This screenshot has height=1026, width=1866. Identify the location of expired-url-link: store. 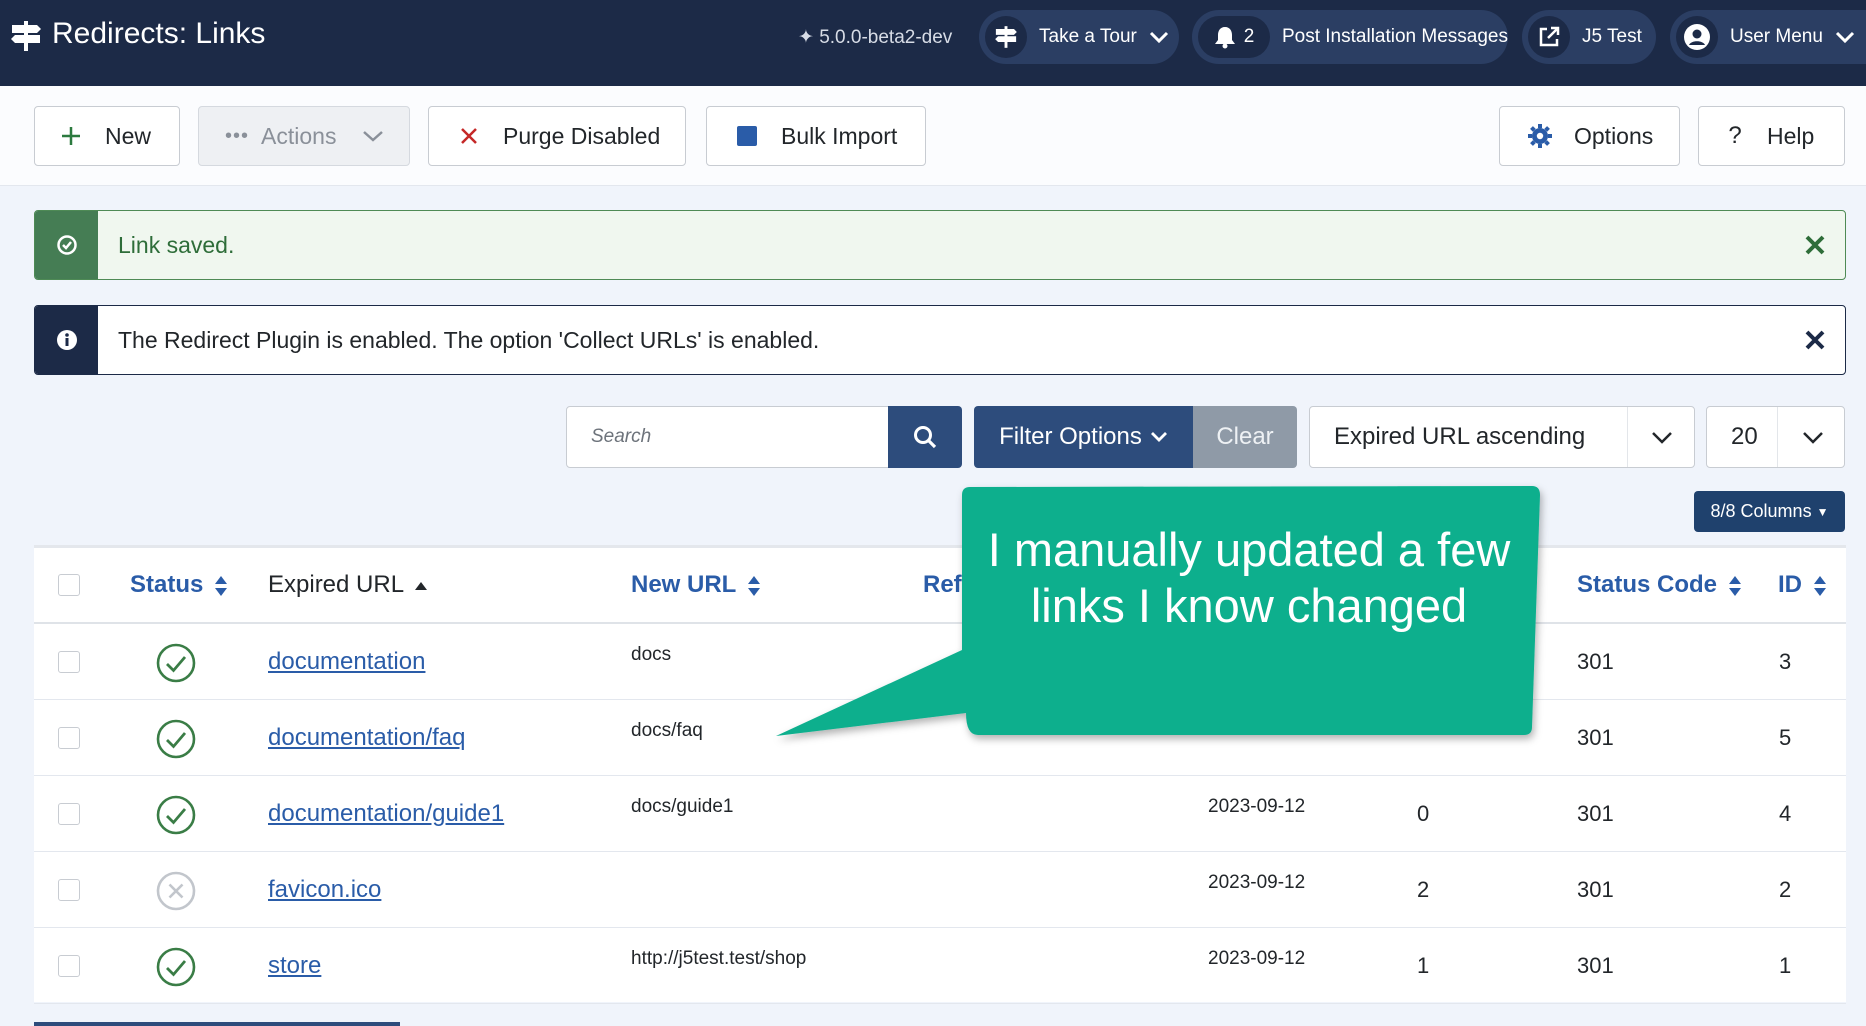
(294, 966).